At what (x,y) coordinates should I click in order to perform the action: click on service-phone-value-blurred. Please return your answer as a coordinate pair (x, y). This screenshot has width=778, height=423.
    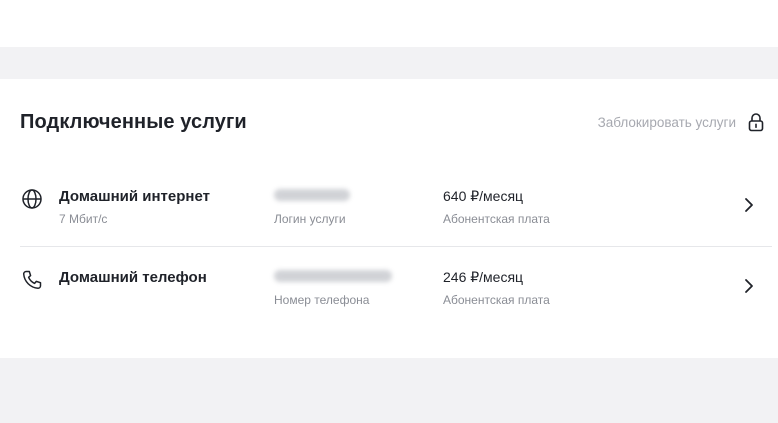
    Looking at the image, I should click on (333, 276).